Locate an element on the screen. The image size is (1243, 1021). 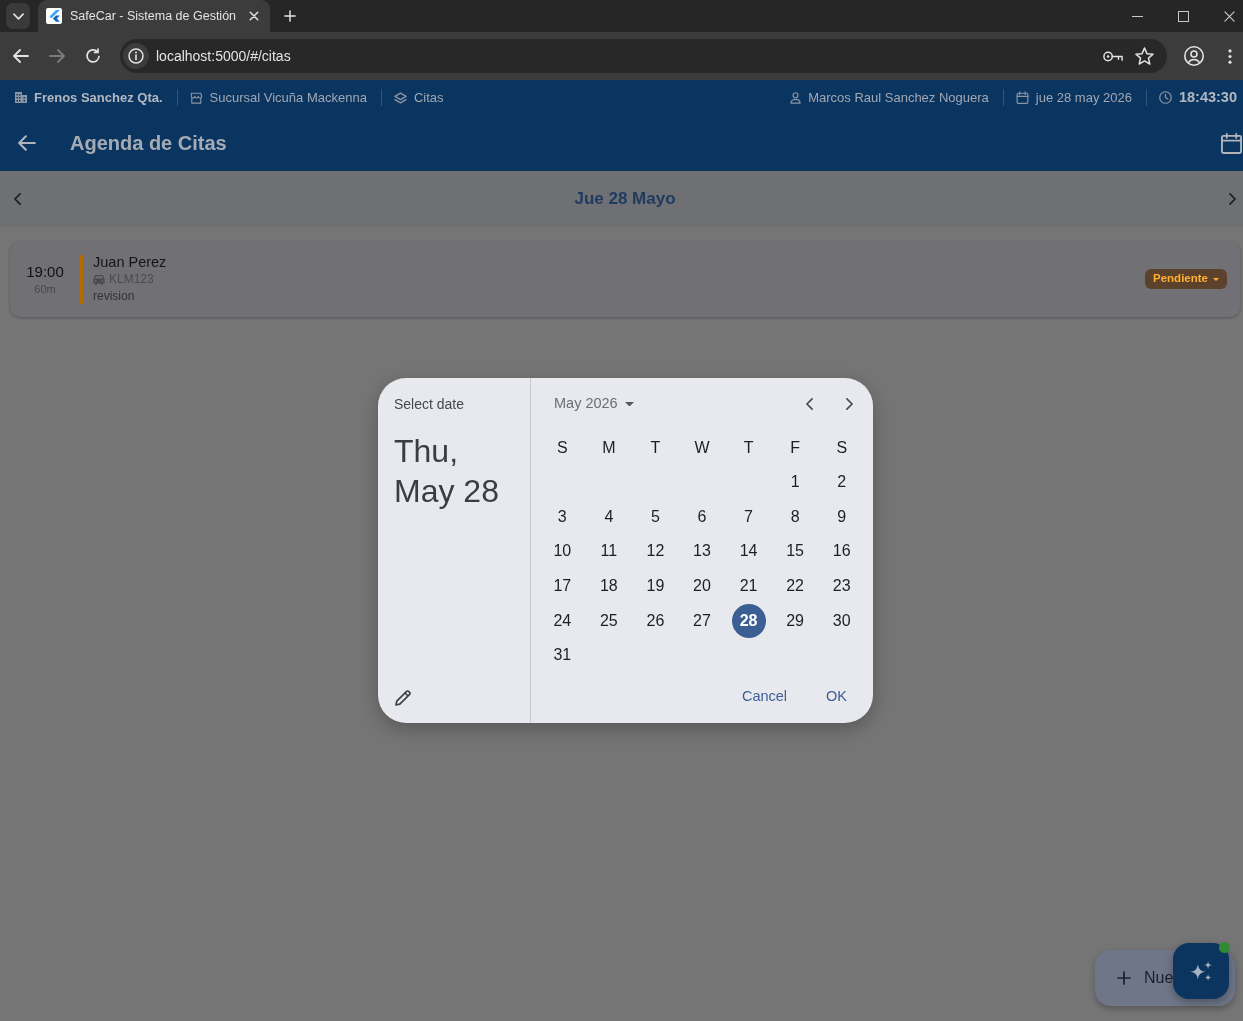
status-dropdown: Pendiente is located at coordinates (1186, 279).